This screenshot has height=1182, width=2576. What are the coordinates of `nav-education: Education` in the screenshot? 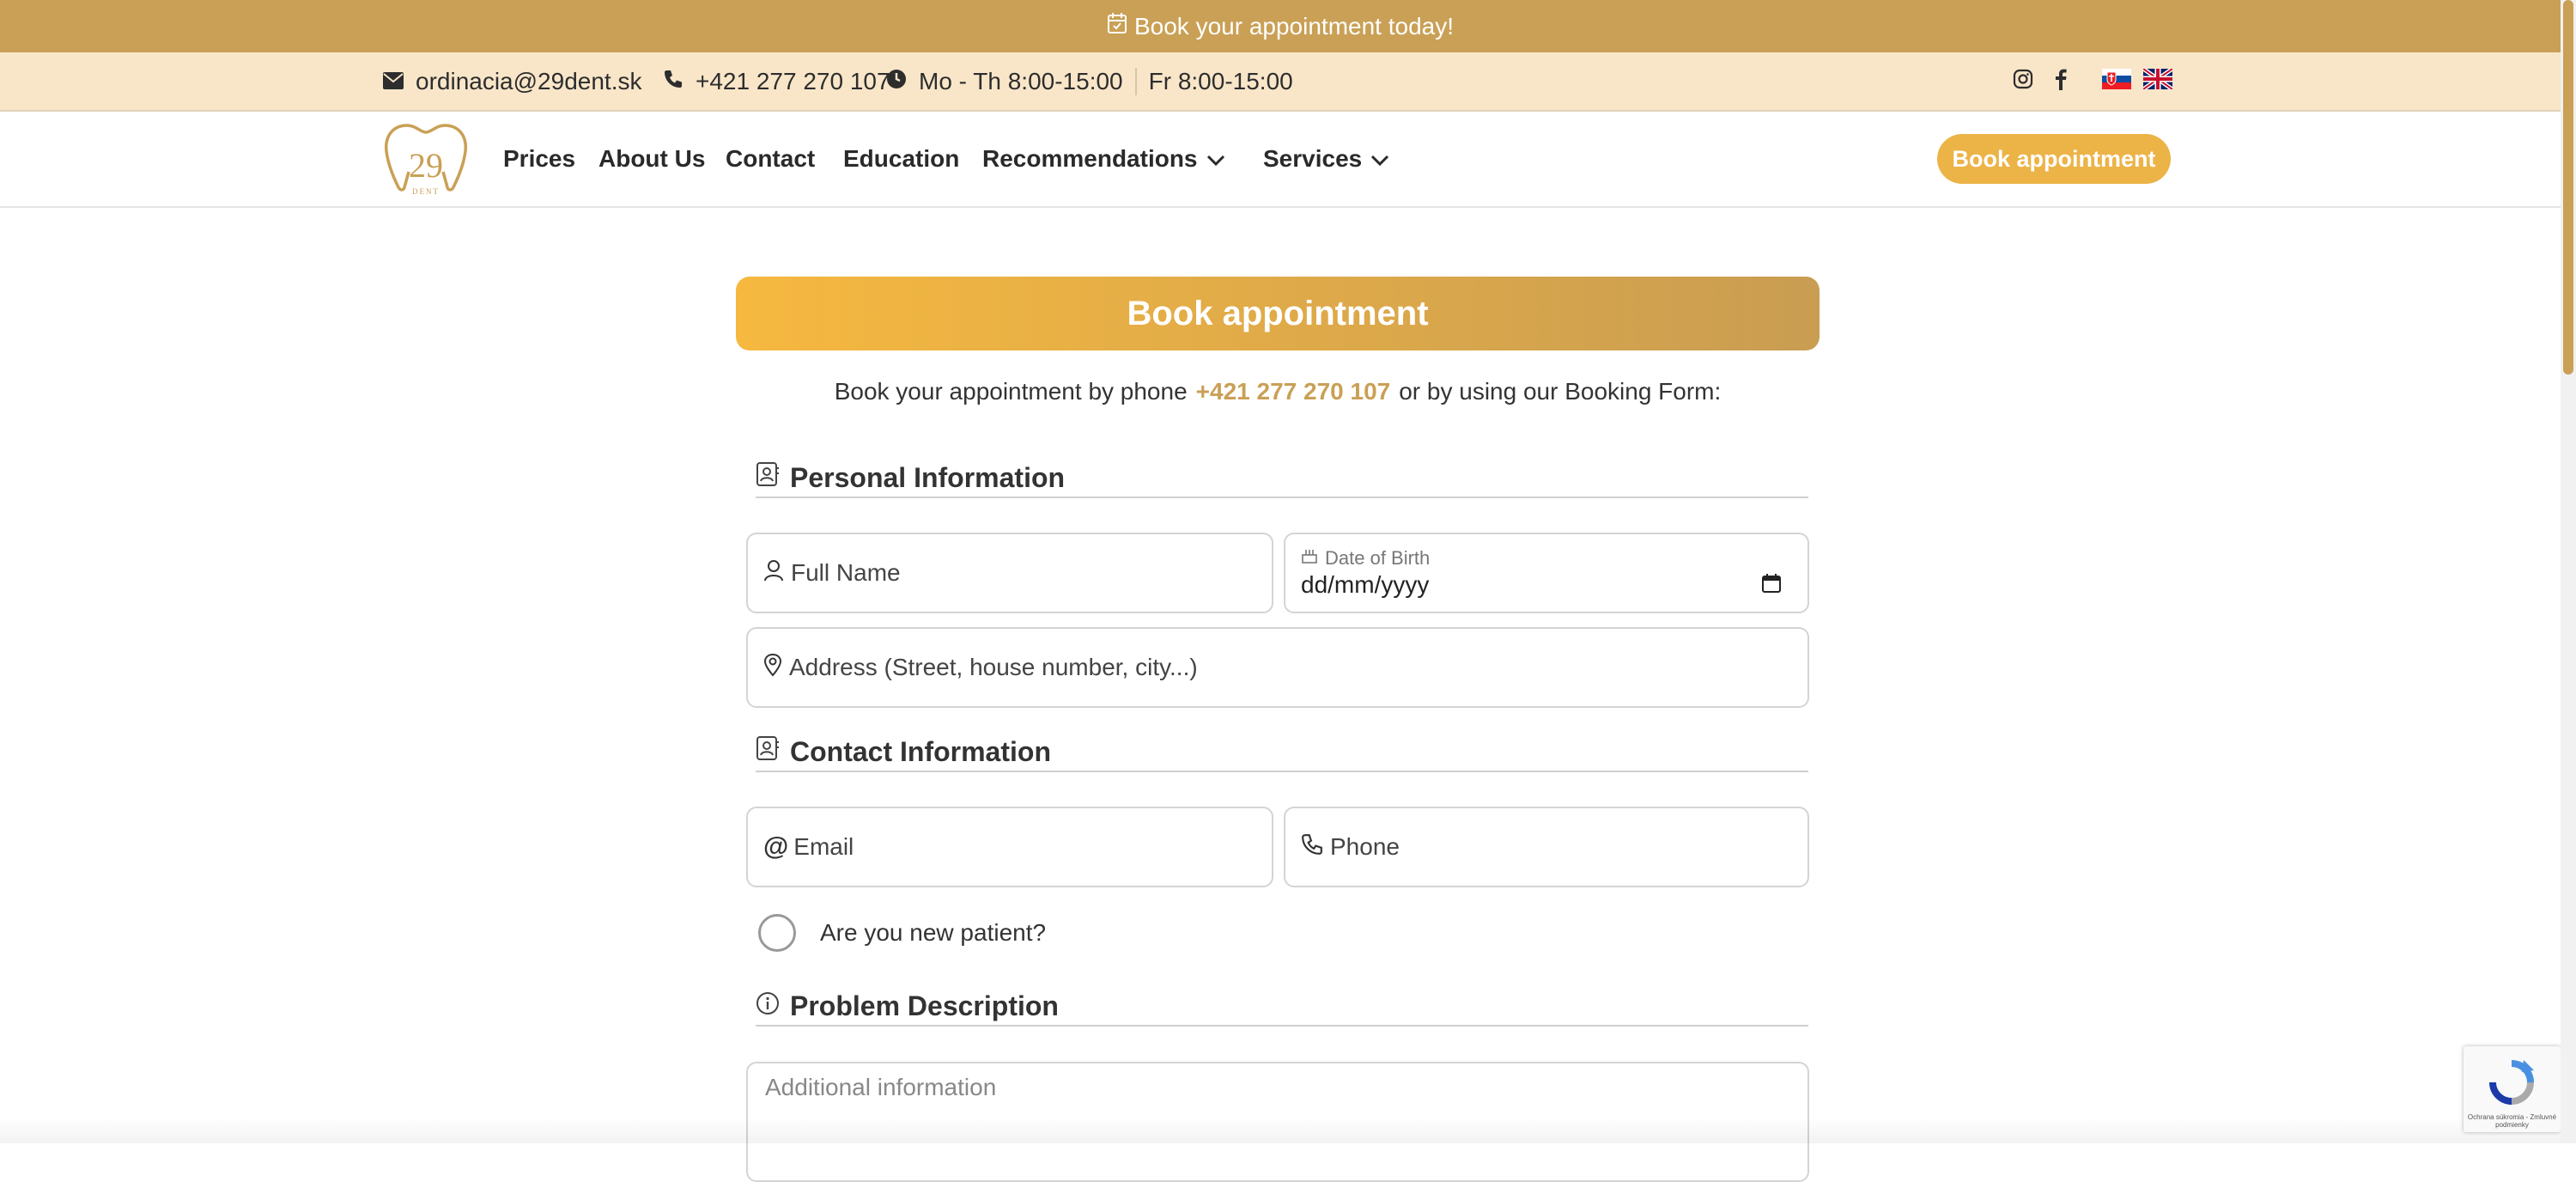 It's located at (901, 159).